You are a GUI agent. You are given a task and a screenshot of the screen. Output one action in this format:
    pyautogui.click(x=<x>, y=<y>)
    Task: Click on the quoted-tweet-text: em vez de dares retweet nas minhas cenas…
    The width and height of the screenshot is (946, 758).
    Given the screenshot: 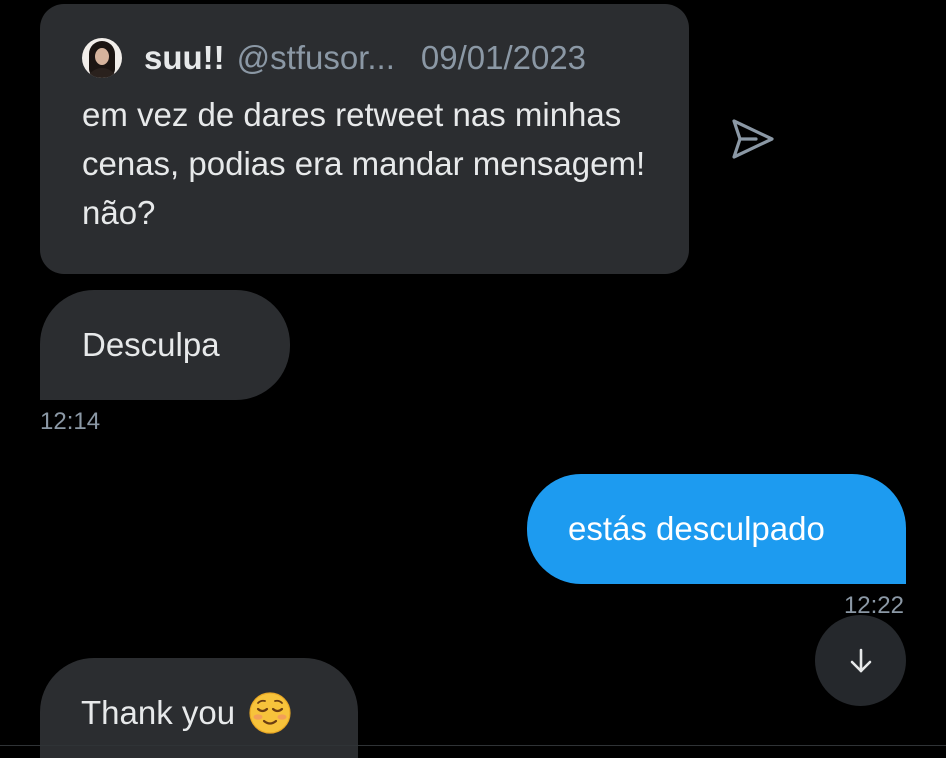 What is the action you would take?
    pyautogui.click(x=364, y=163)
    